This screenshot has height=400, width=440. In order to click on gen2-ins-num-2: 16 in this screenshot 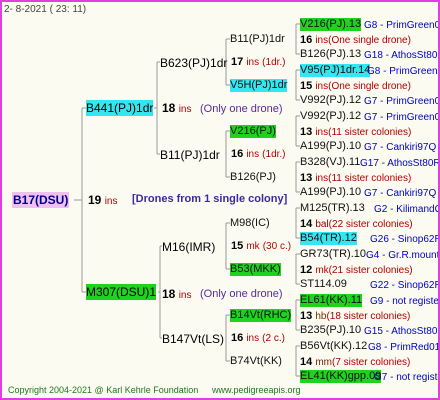, I will do `click(237, 154)`.